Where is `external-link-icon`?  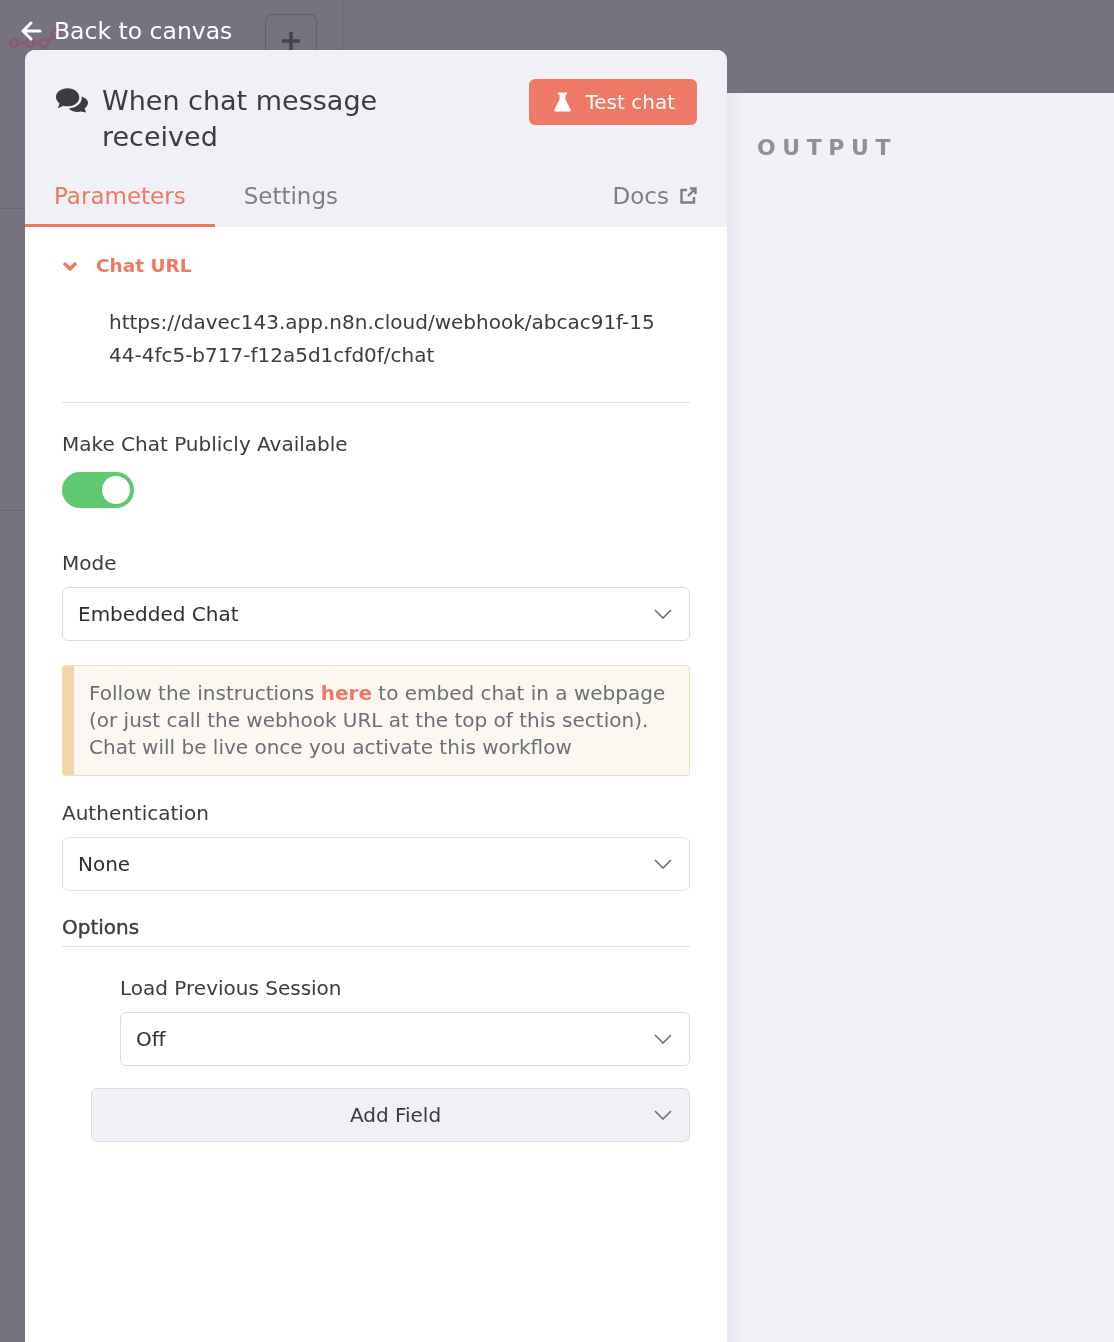 external-link-icon is located at coordinates (688, 196).